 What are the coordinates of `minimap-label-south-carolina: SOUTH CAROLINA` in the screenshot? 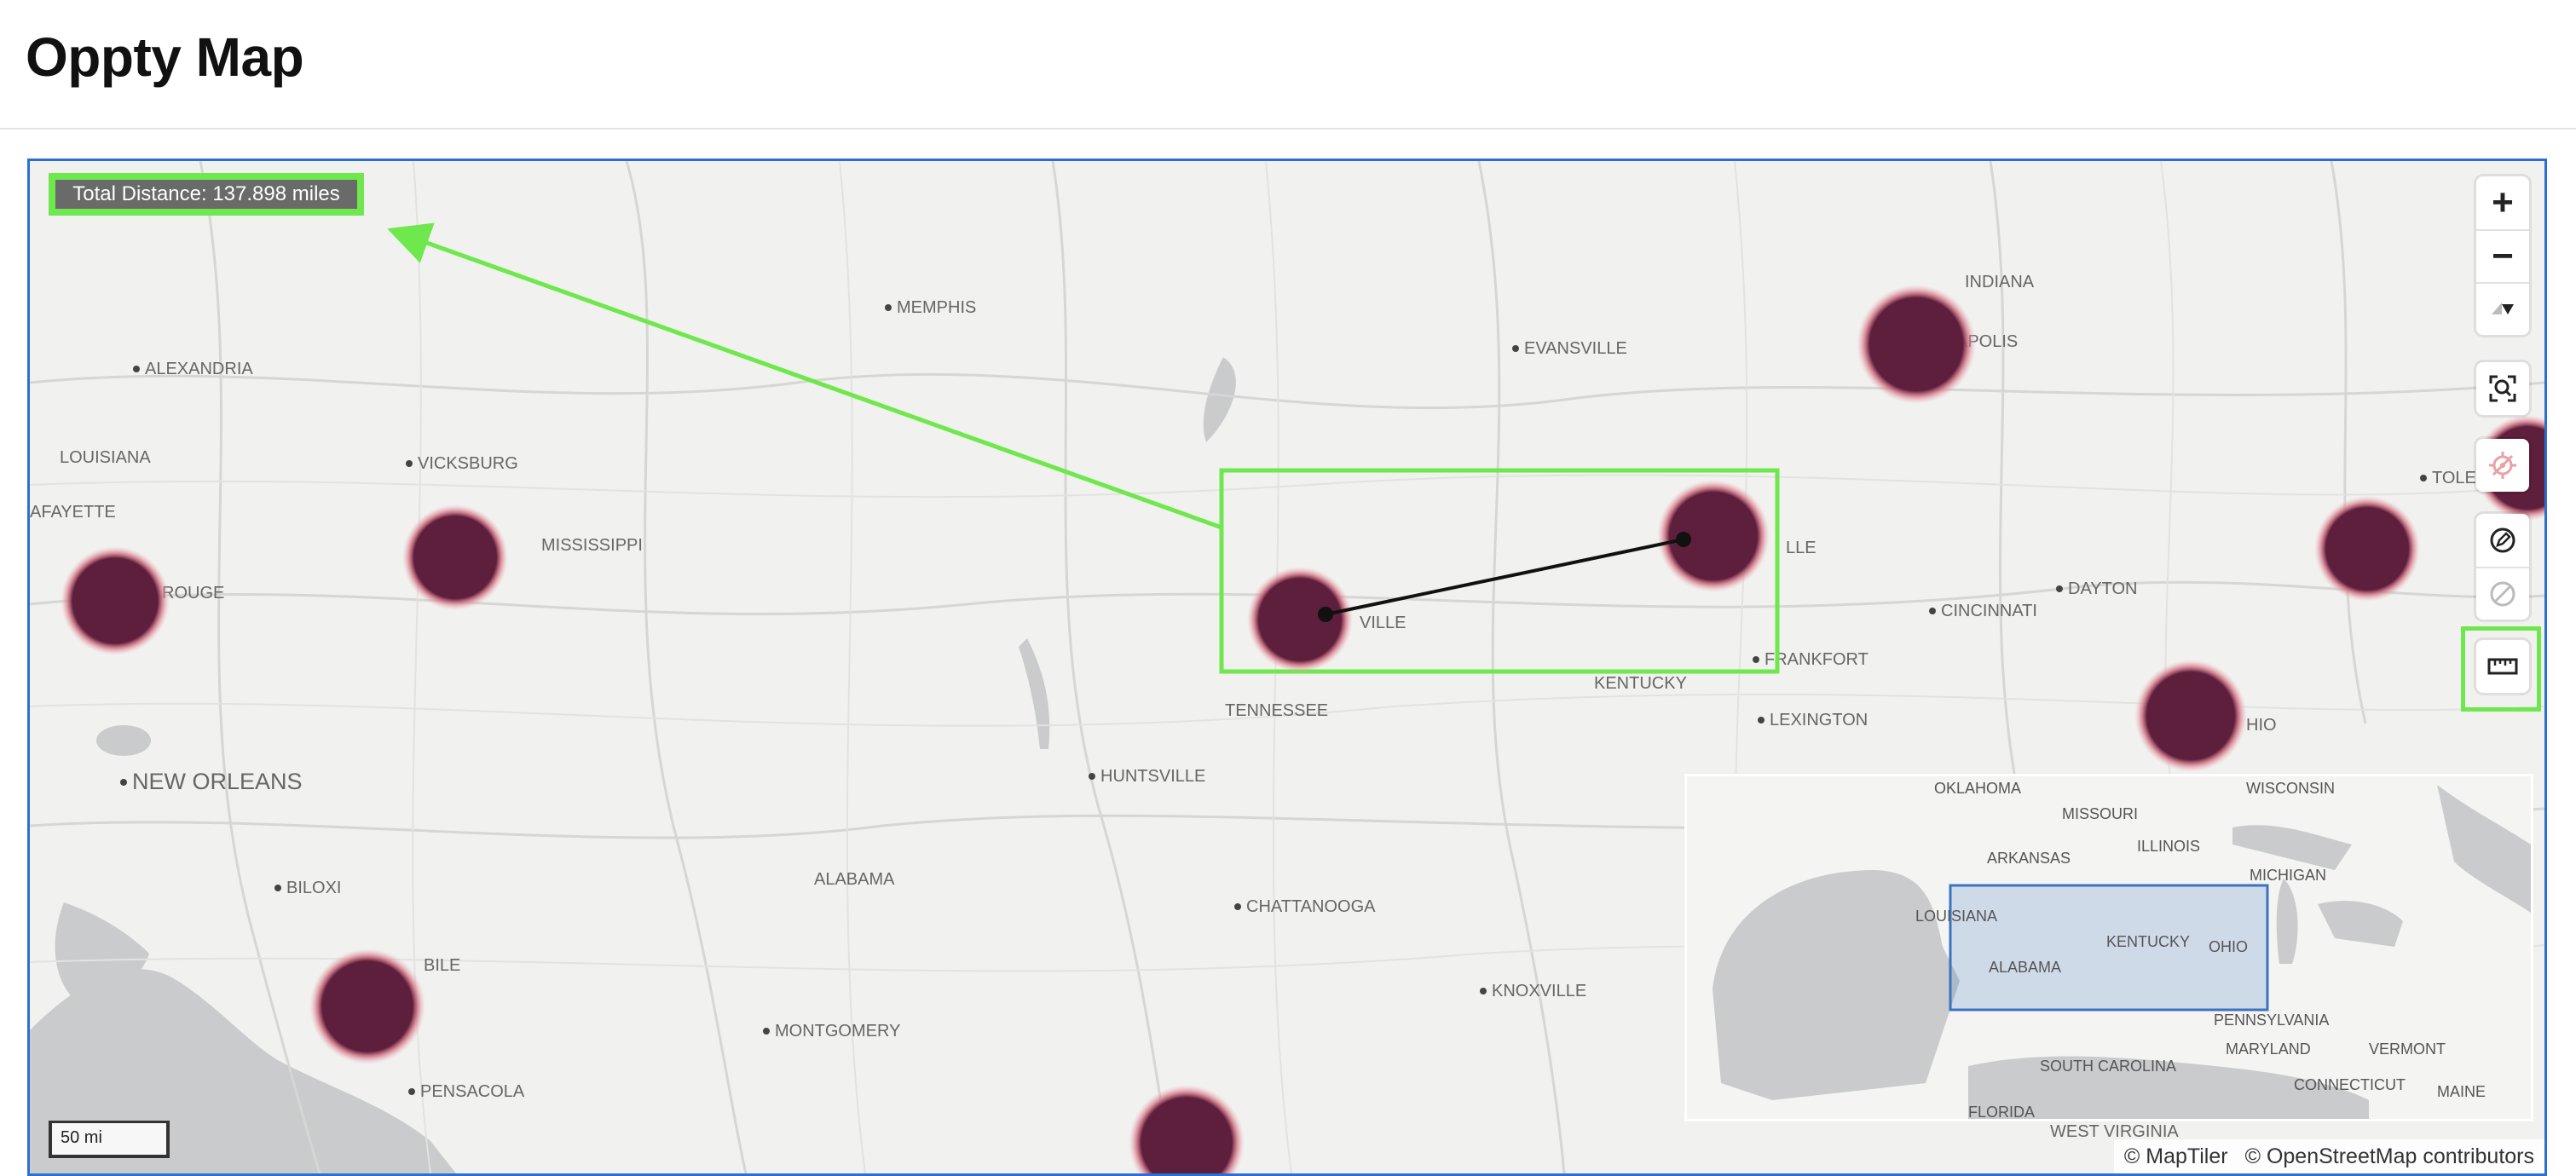 It's located at (2108, 1066).